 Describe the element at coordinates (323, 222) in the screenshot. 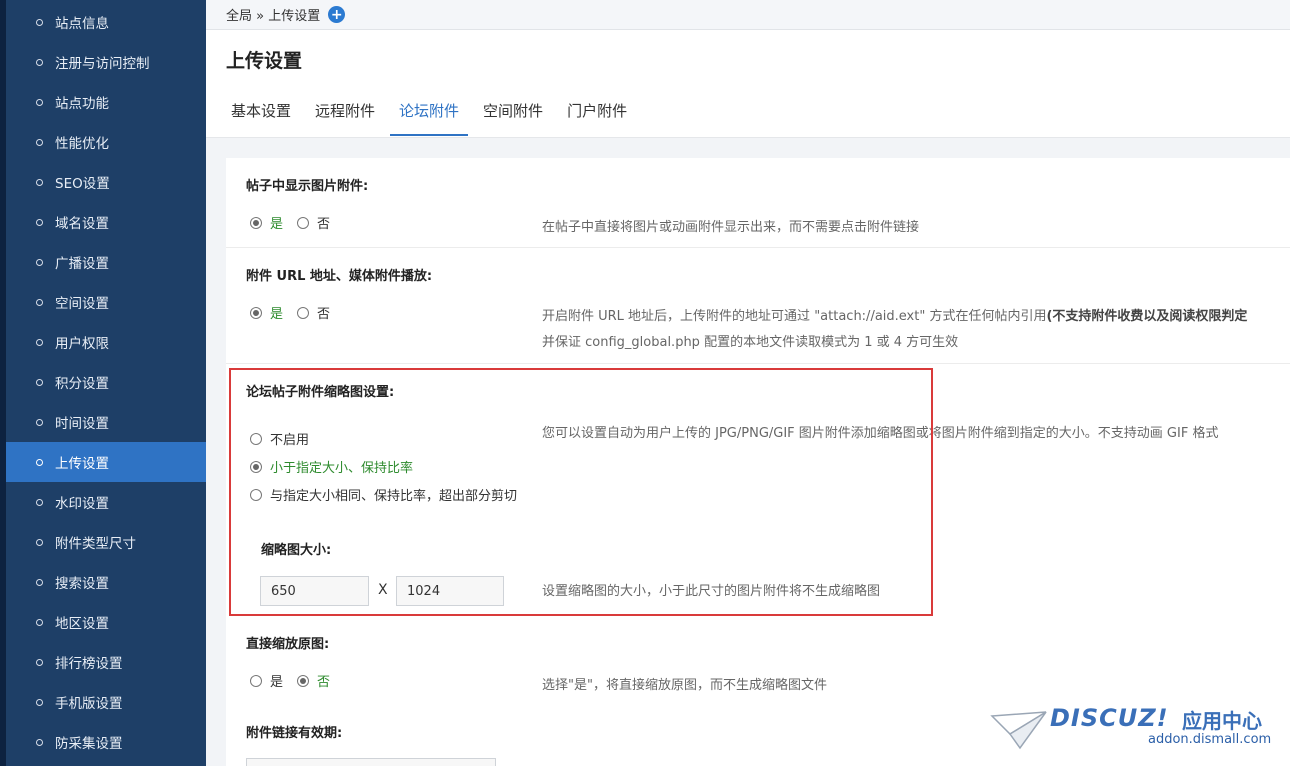

I see `show-image-no-label: 否` at that location.